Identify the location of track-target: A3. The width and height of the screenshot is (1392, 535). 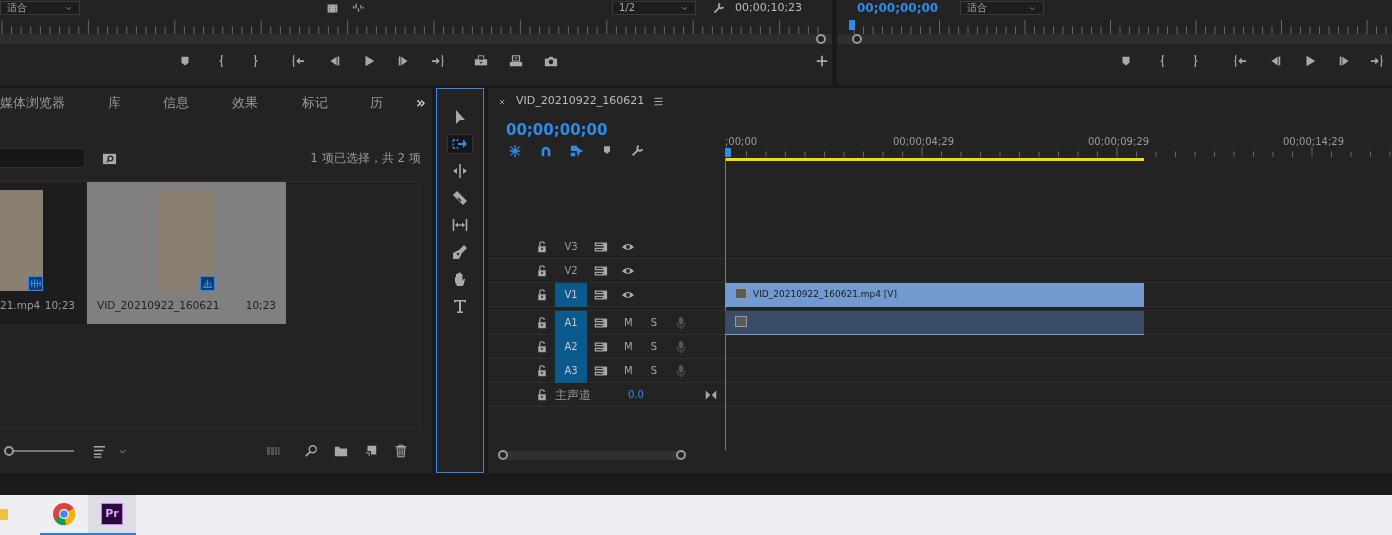
(571, 370).